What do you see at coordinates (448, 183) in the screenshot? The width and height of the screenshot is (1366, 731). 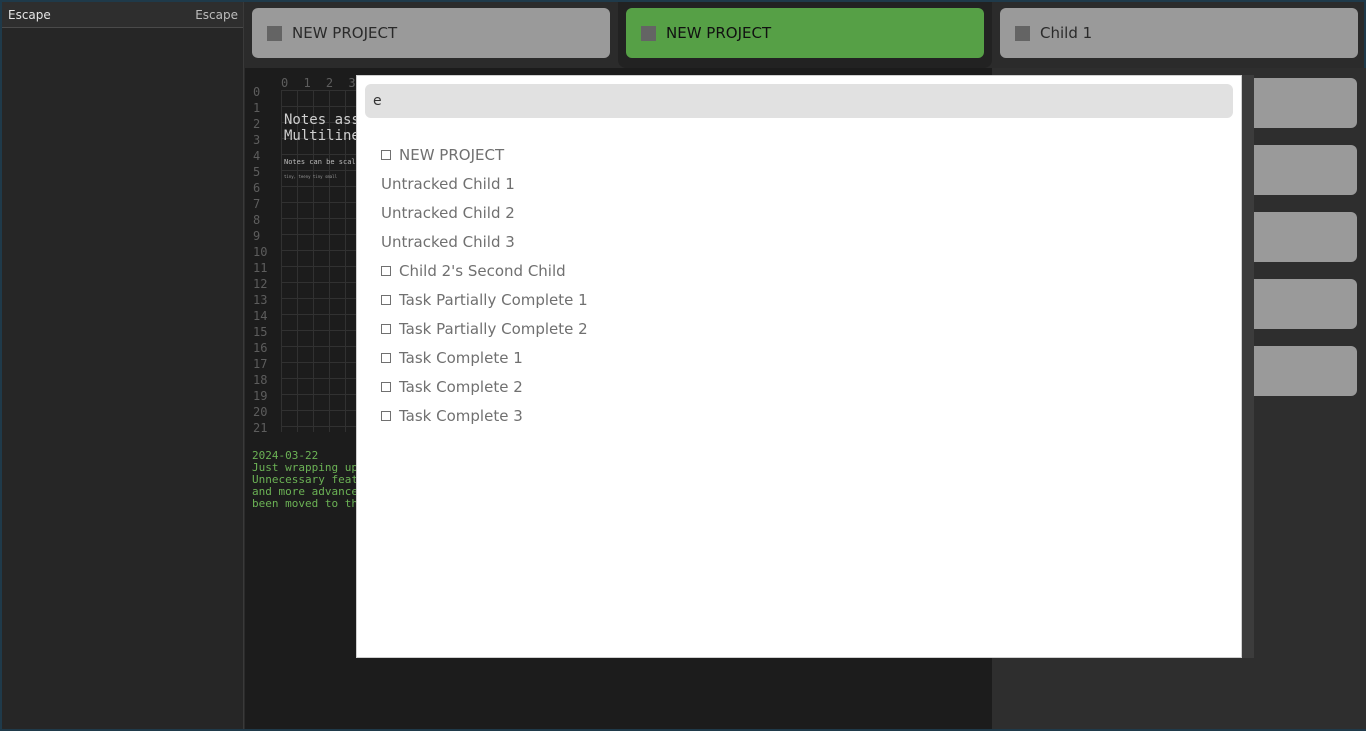 I see `search-result-label: Untracked Child 1` at bounding box center [448, 183].